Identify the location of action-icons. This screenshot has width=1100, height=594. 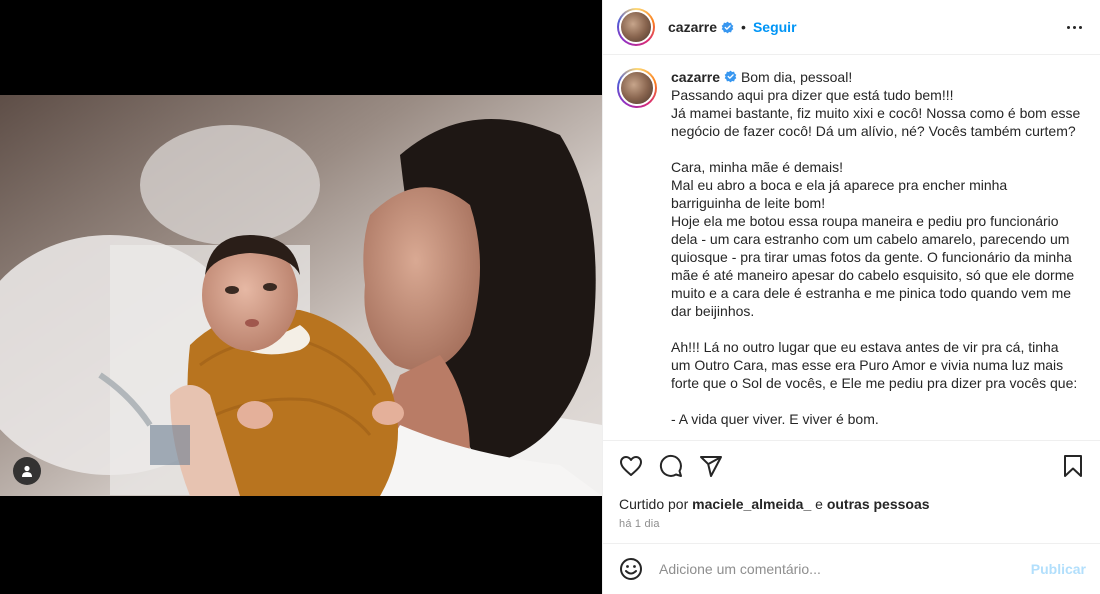
(851, 466).